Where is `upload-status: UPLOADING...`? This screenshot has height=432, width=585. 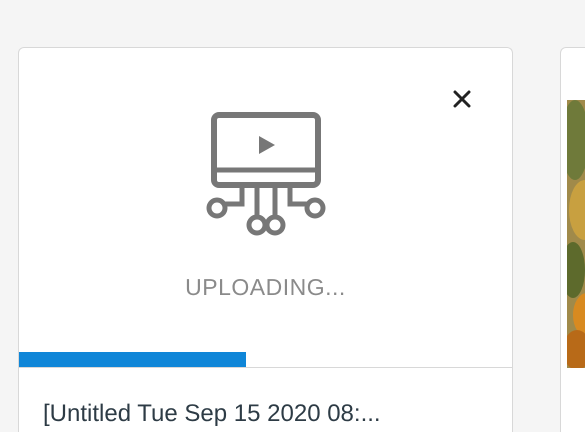
upload-status: UPLOADING... is located at coordinates (265, 287).